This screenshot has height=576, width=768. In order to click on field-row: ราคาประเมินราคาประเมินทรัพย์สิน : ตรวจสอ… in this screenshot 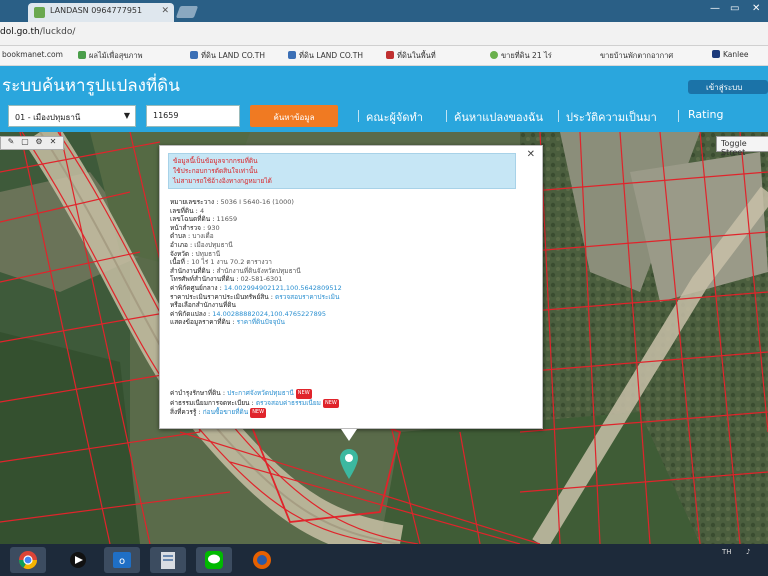, I will do `click(255, 296)`.